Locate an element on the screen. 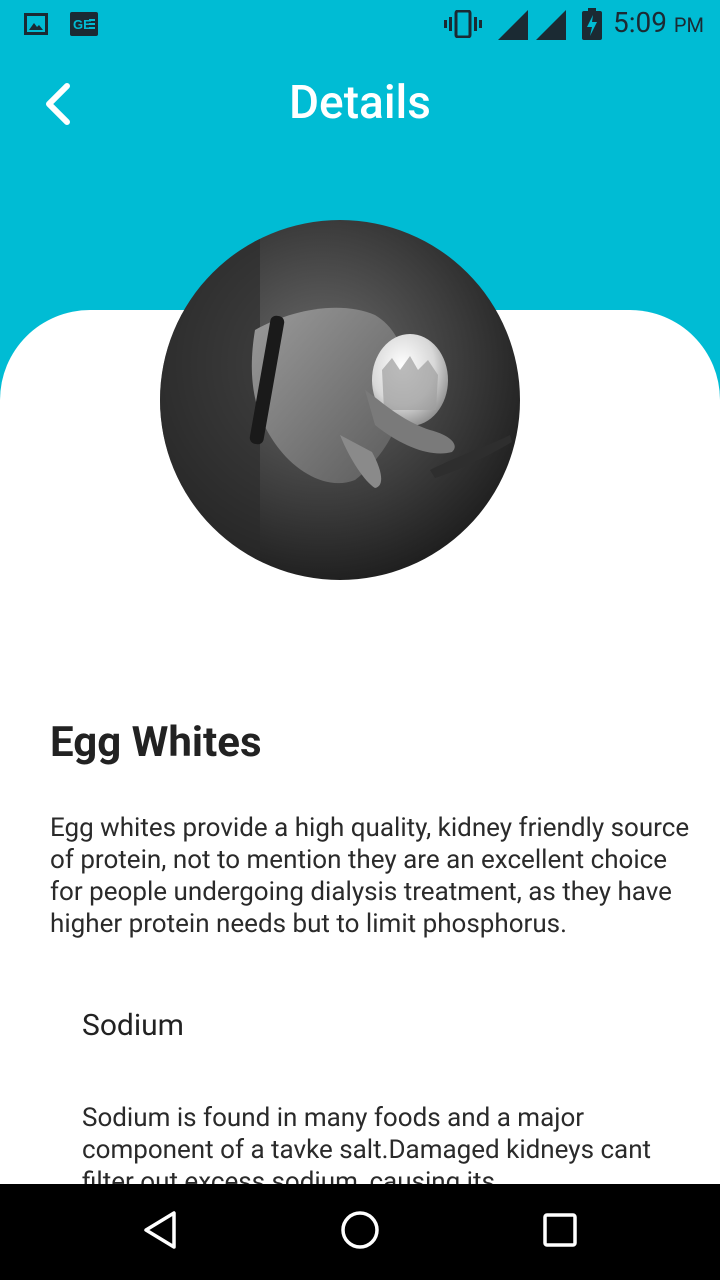 The image size is (720, 1280). nav-back-button is located at coordinates (160, 1232).